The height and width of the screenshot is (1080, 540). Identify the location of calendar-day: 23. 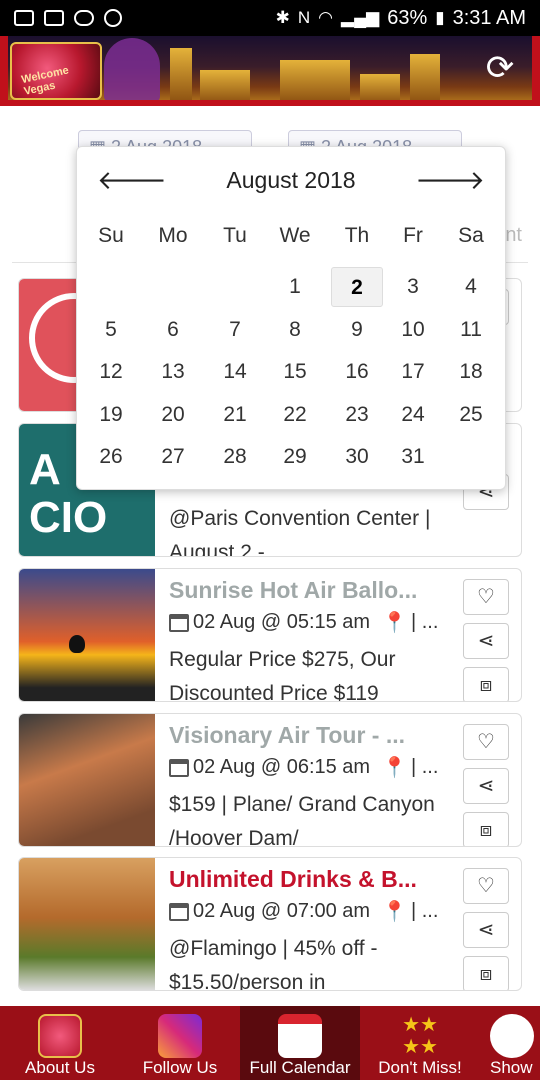
(357, 415).